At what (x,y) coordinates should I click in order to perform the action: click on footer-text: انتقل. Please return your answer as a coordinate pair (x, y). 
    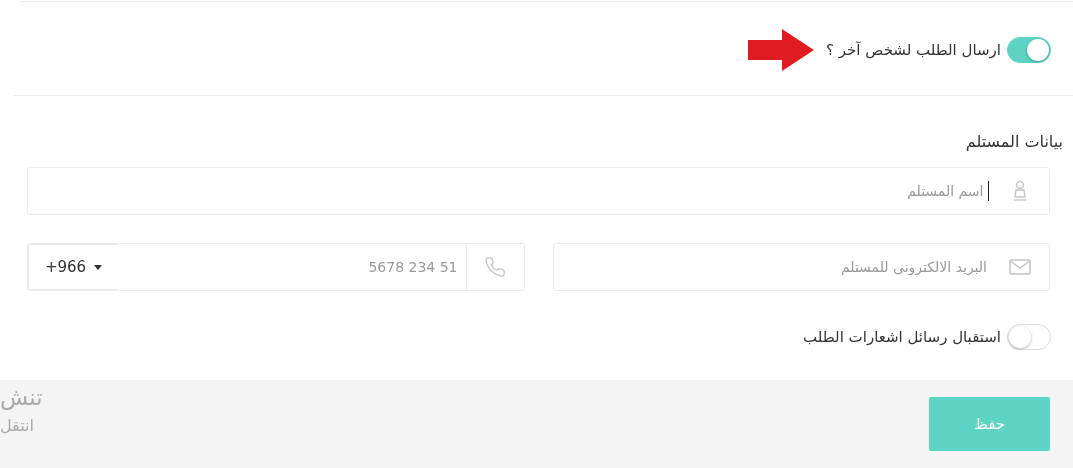
    Looking at the image, I should click on (17, 425).